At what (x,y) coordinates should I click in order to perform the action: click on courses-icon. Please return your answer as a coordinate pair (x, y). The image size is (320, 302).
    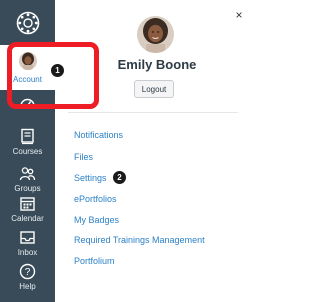
    Looking at the image, I should click on (27, 136).